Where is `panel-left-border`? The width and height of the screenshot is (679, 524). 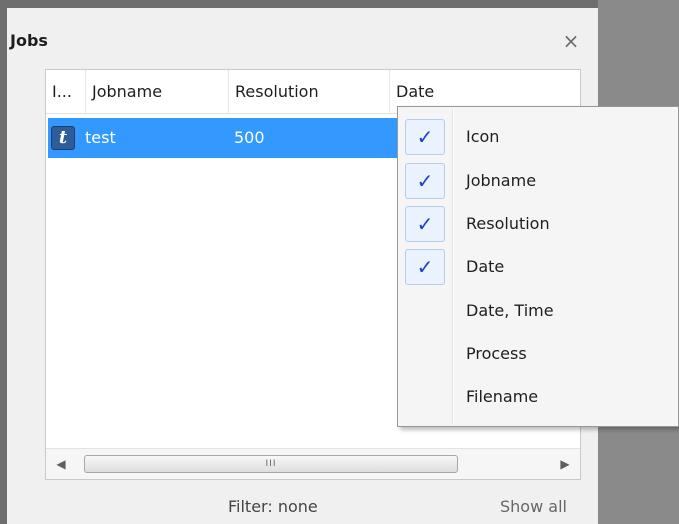
panel-left-border is located at coordinates (3, 266).